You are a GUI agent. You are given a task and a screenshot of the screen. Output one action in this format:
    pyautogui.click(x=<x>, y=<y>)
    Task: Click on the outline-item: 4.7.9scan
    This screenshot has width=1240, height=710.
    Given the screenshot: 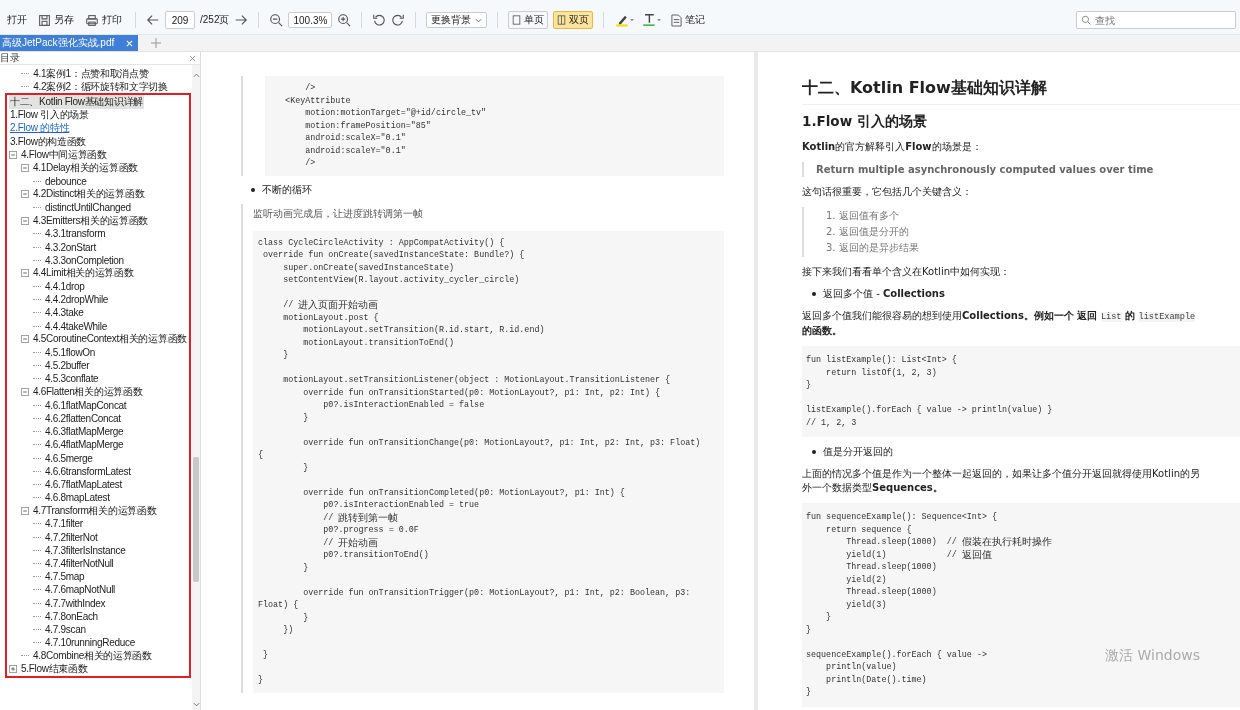 What is the action you would take?
    pyautogui.click(x=65, y=629)
    